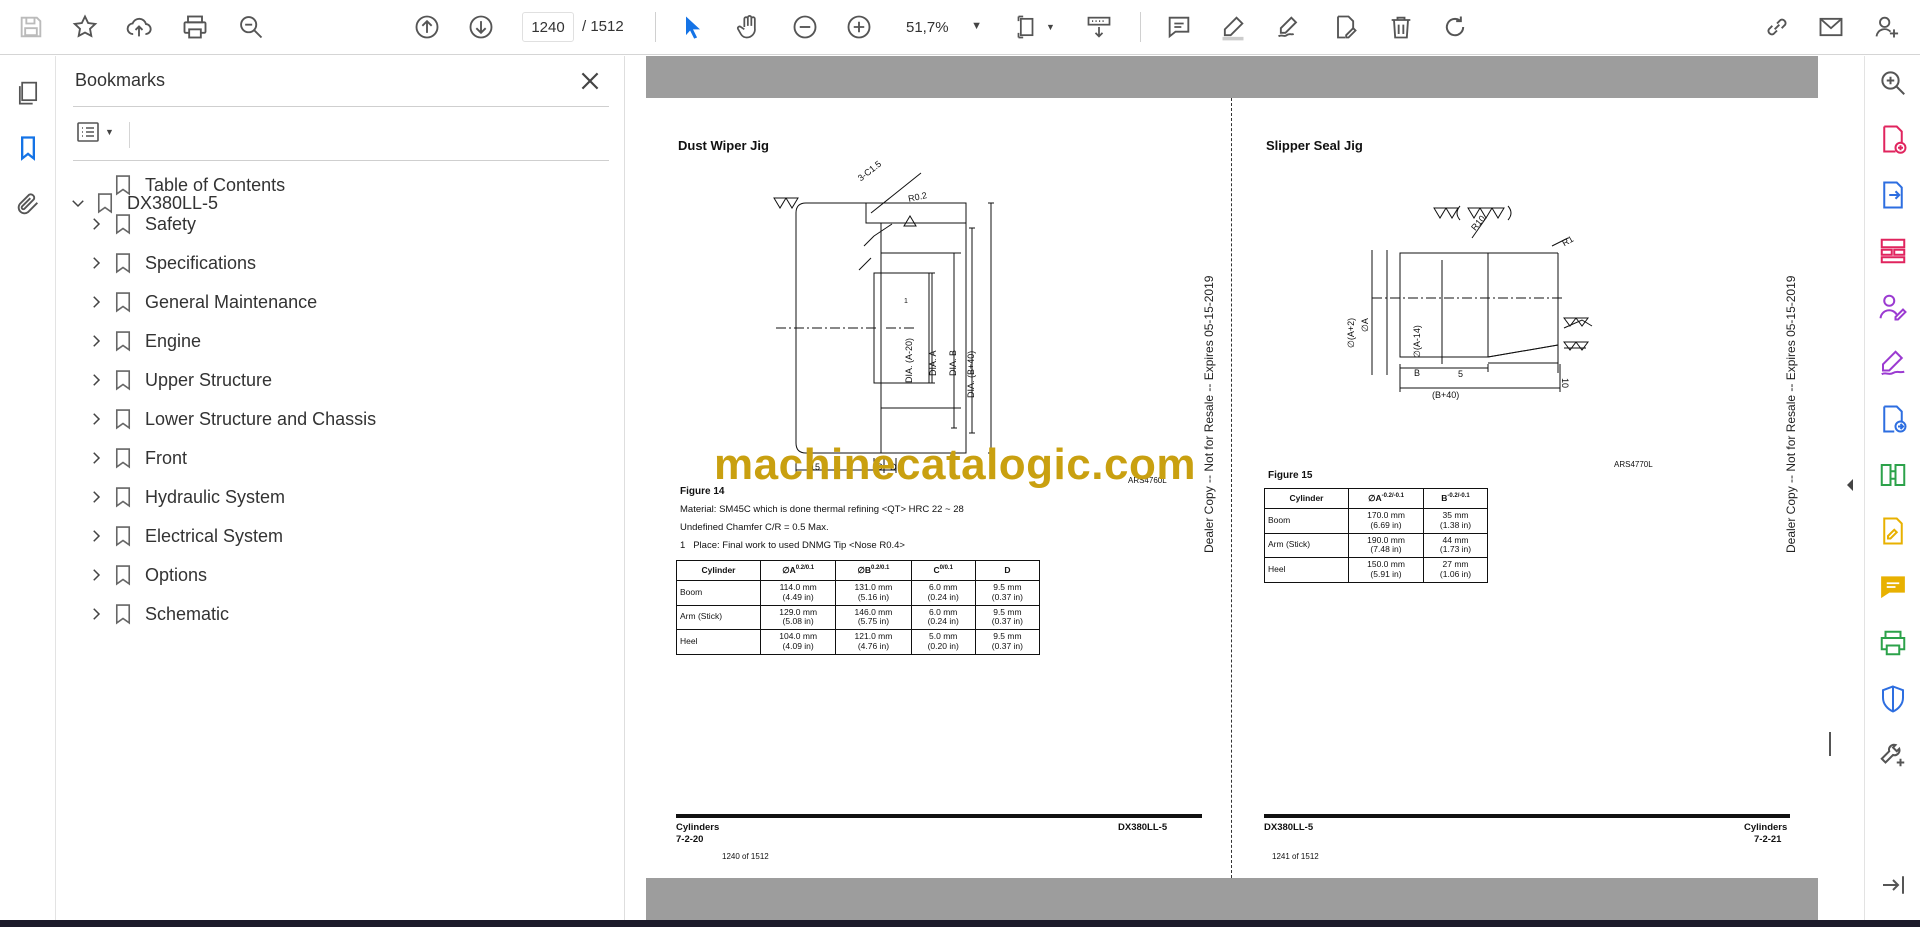 Image resolution: width=1920 pixels, height=927 pixels. Describe the element at coordinates (28, 148) in the screenshot. I see `bookmarks-panel-icon` at that location.